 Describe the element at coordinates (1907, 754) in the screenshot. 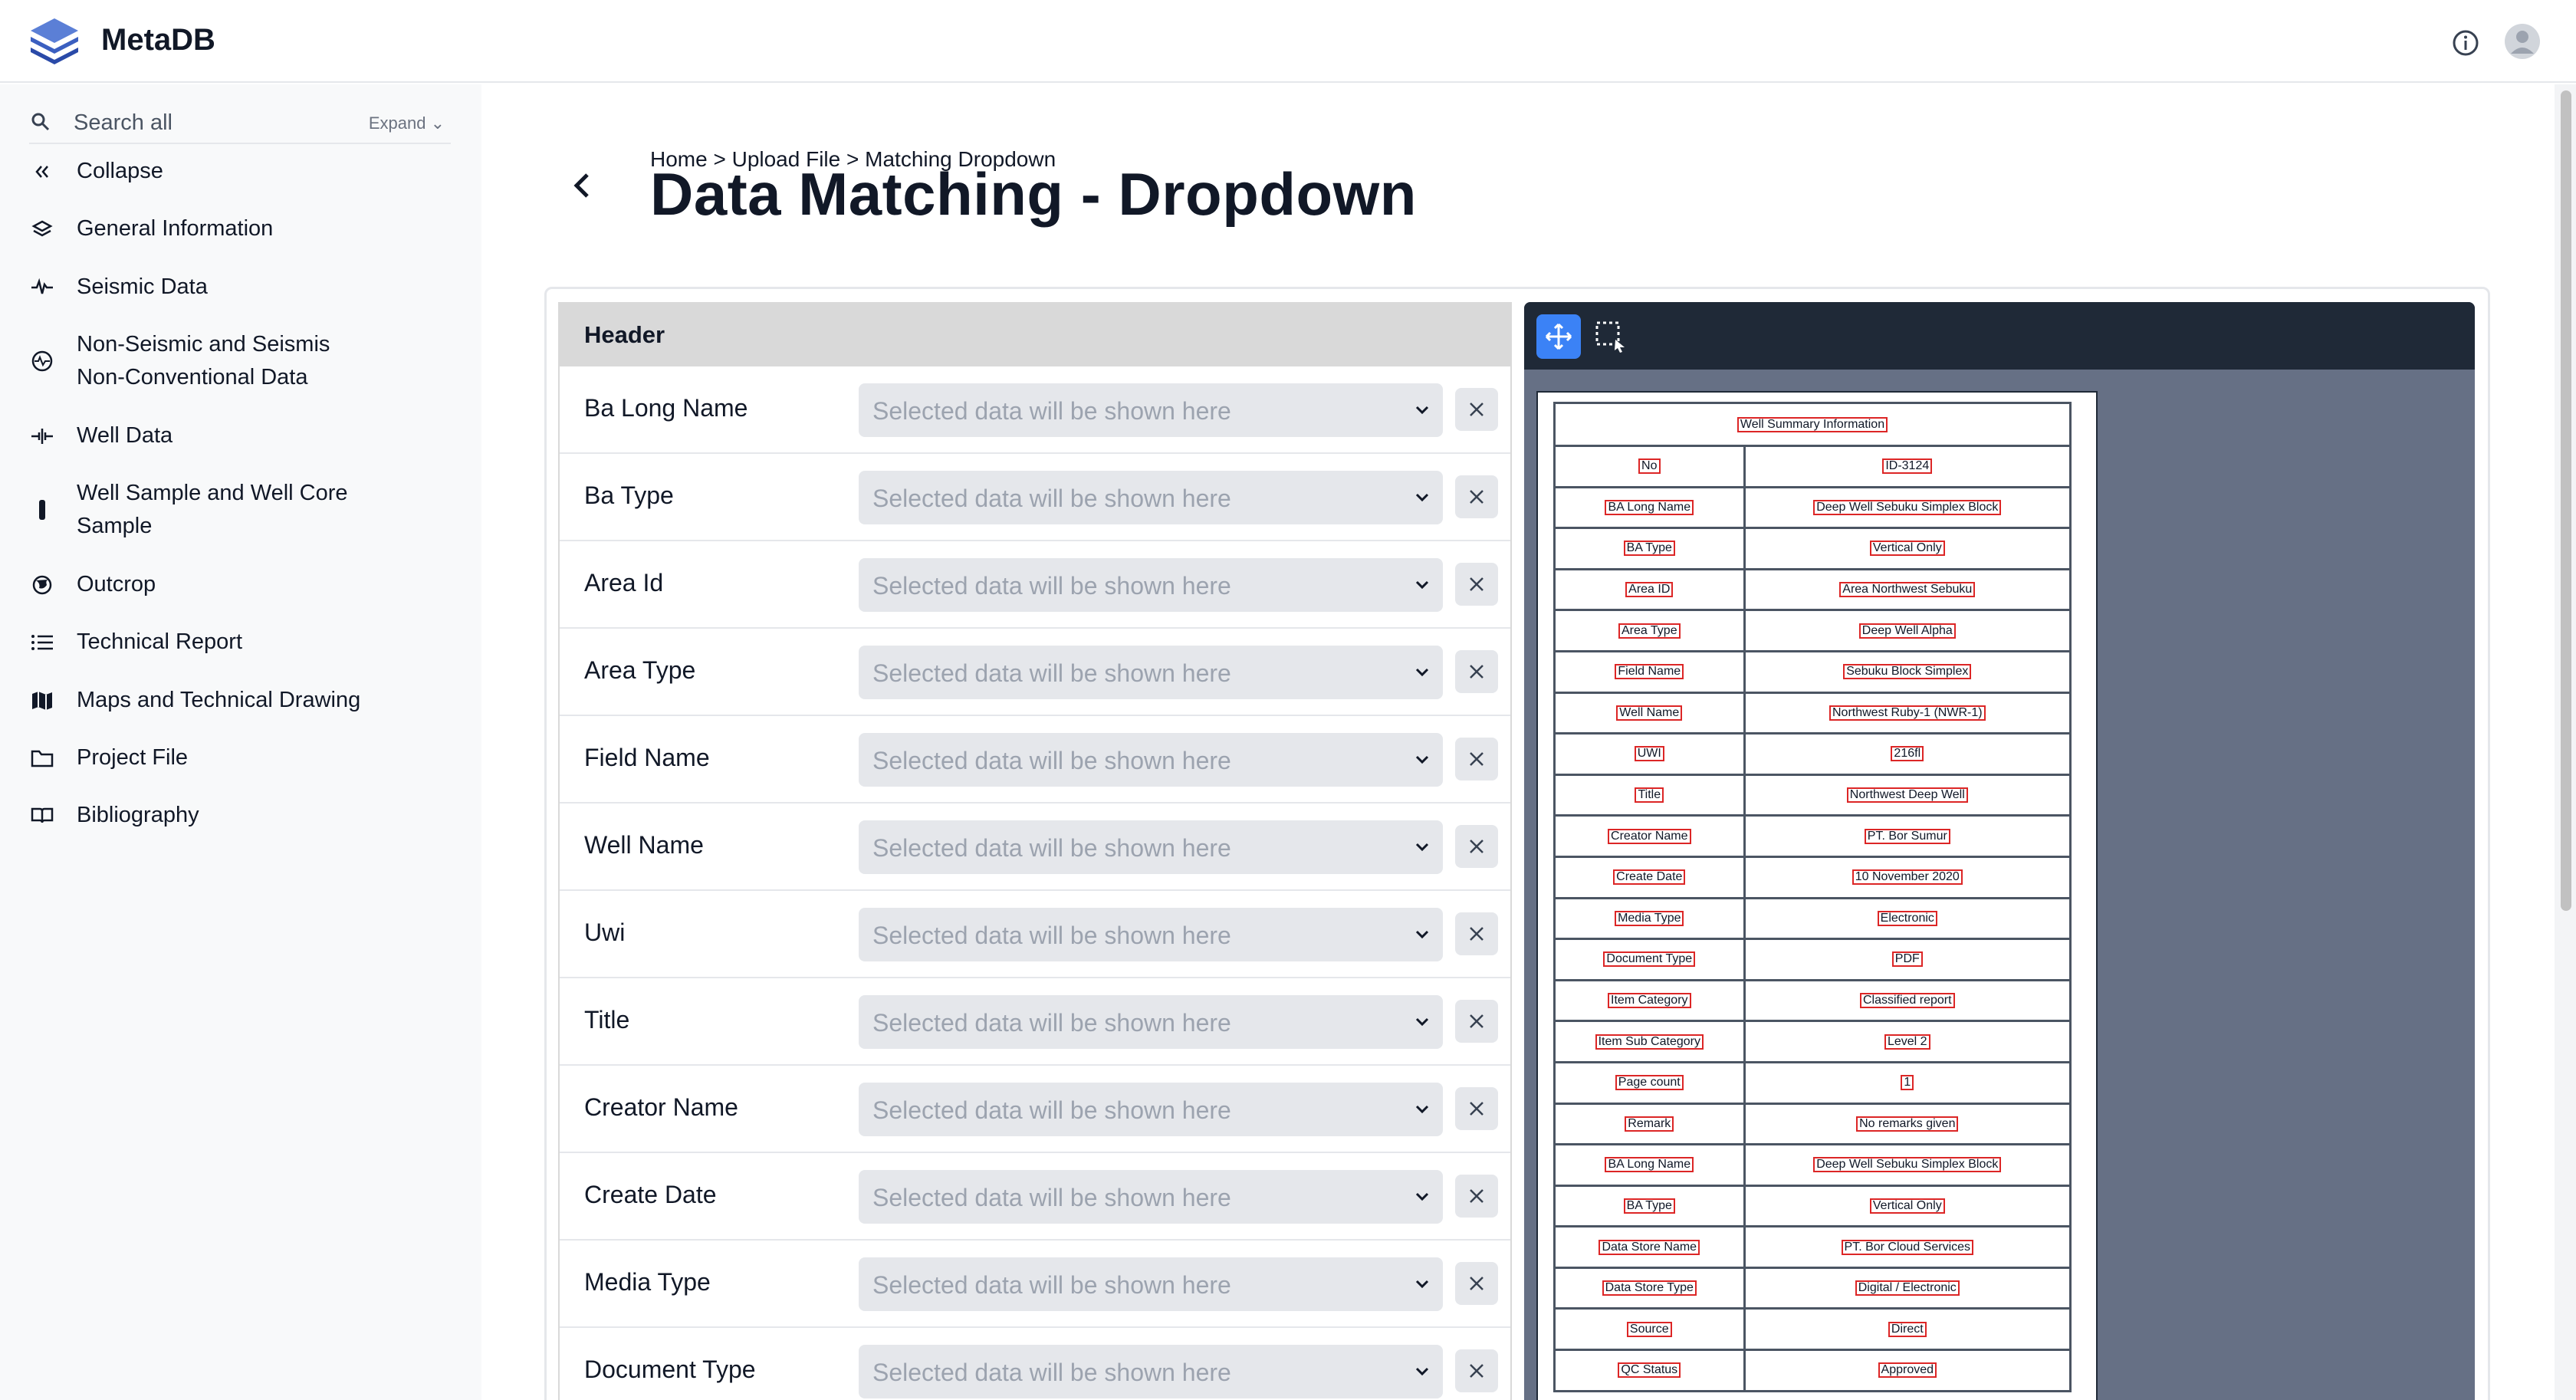

I see `document-value: 216fl` at that location.